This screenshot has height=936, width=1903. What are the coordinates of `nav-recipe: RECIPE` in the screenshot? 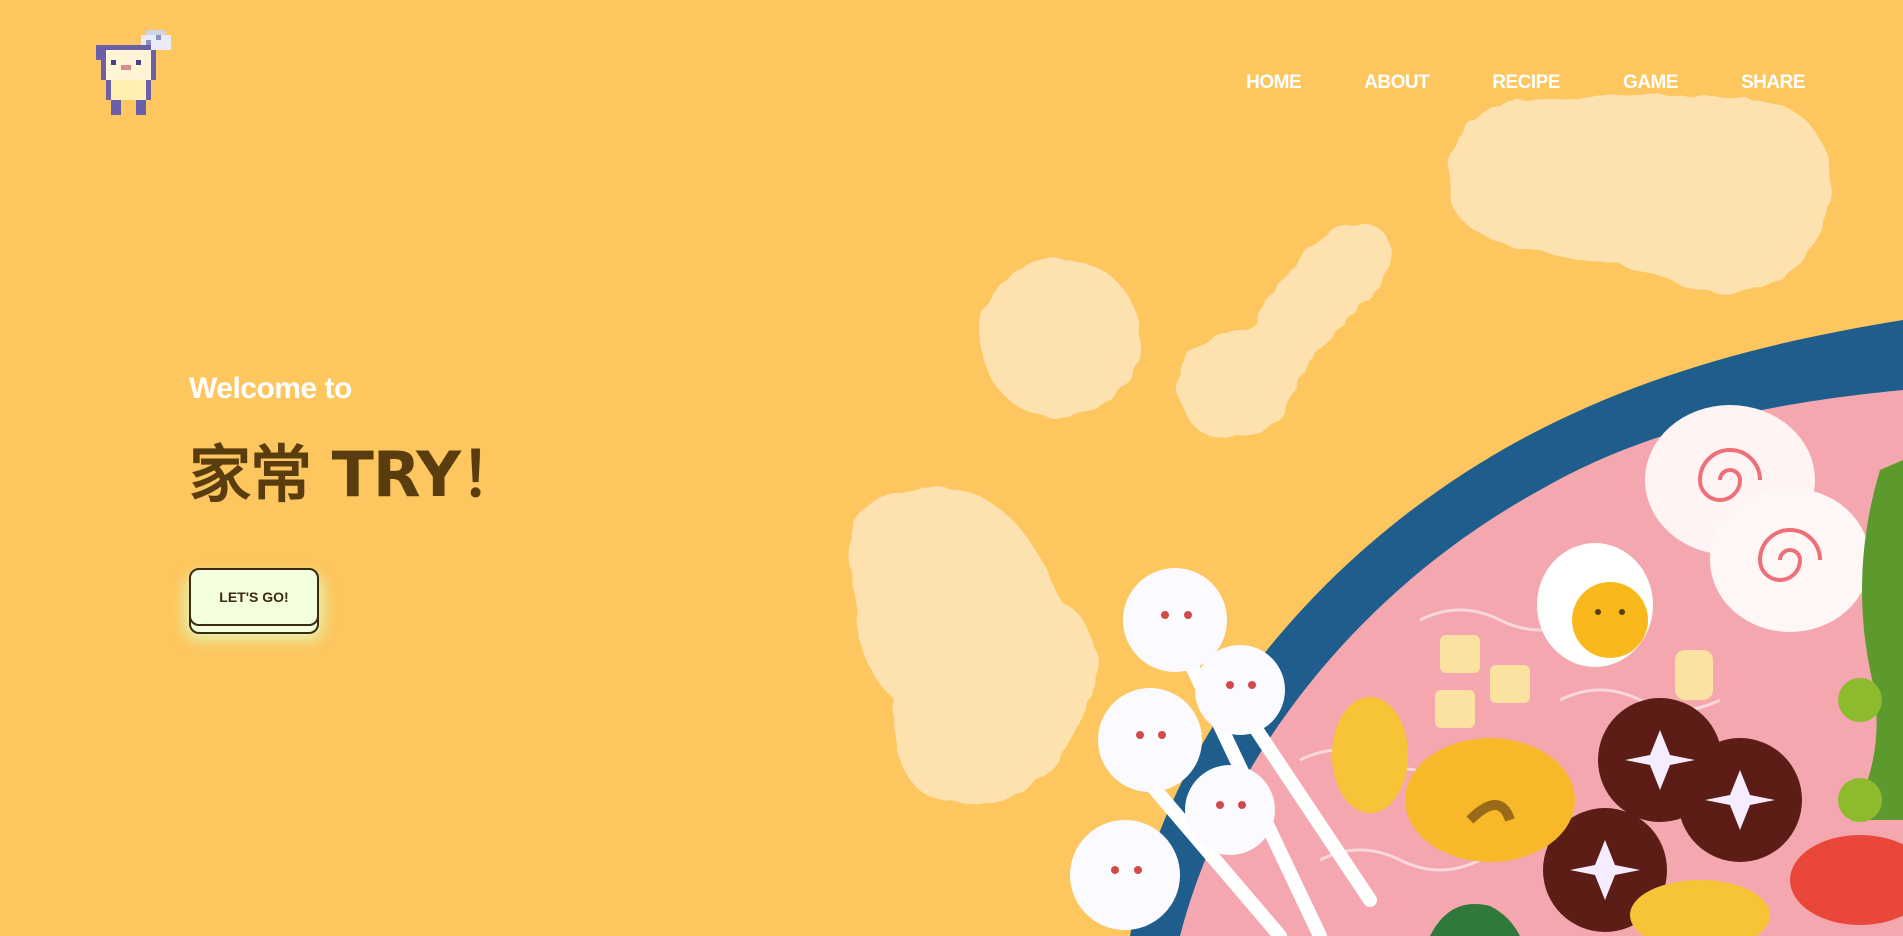 It's located at (1526, 83).